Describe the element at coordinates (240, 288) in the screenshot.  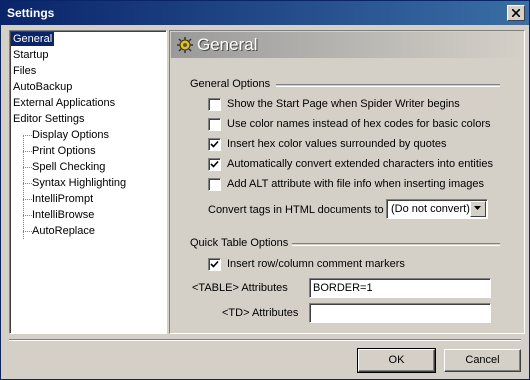
I see `table-attributes-label: <TABLE> Attributes` at that location.